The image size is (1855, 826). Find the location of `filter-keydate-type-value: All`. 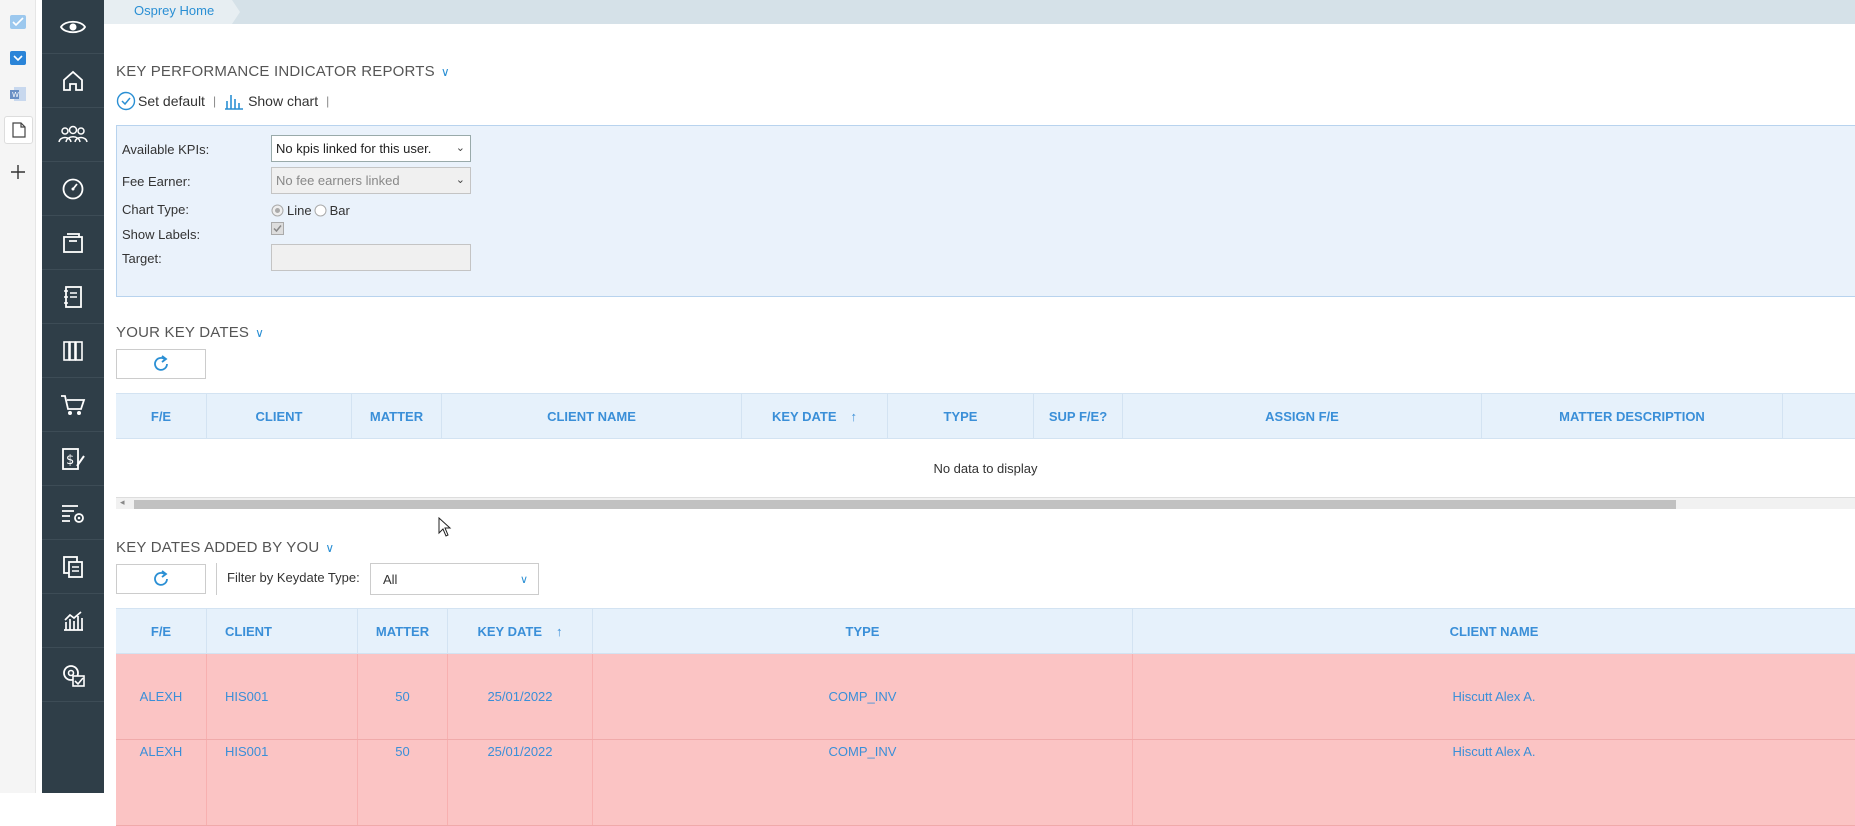

filter-keydate-type-value: All is located at coordinates (390, 579).